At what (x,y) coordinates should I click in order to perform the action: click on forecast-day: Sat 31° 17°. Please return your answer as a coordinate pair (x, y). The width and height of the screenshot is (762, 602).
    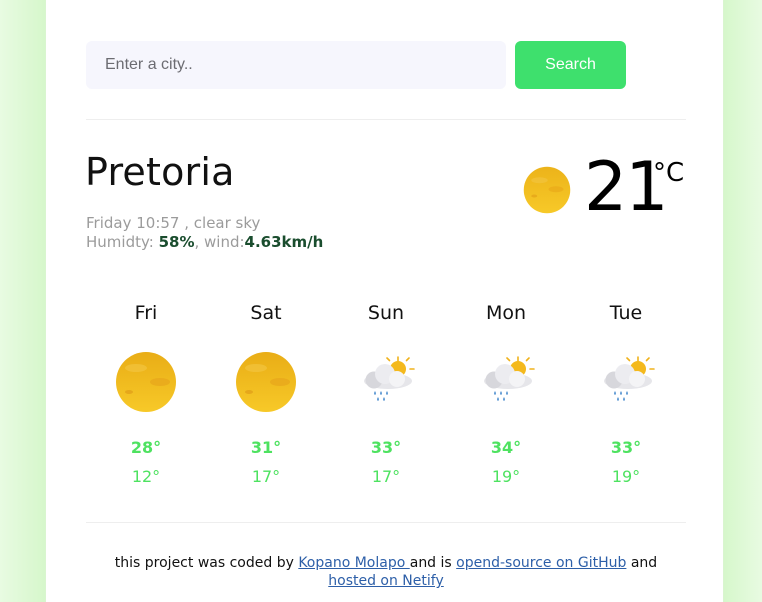
    Looking at the image, I should click on (266, 391).